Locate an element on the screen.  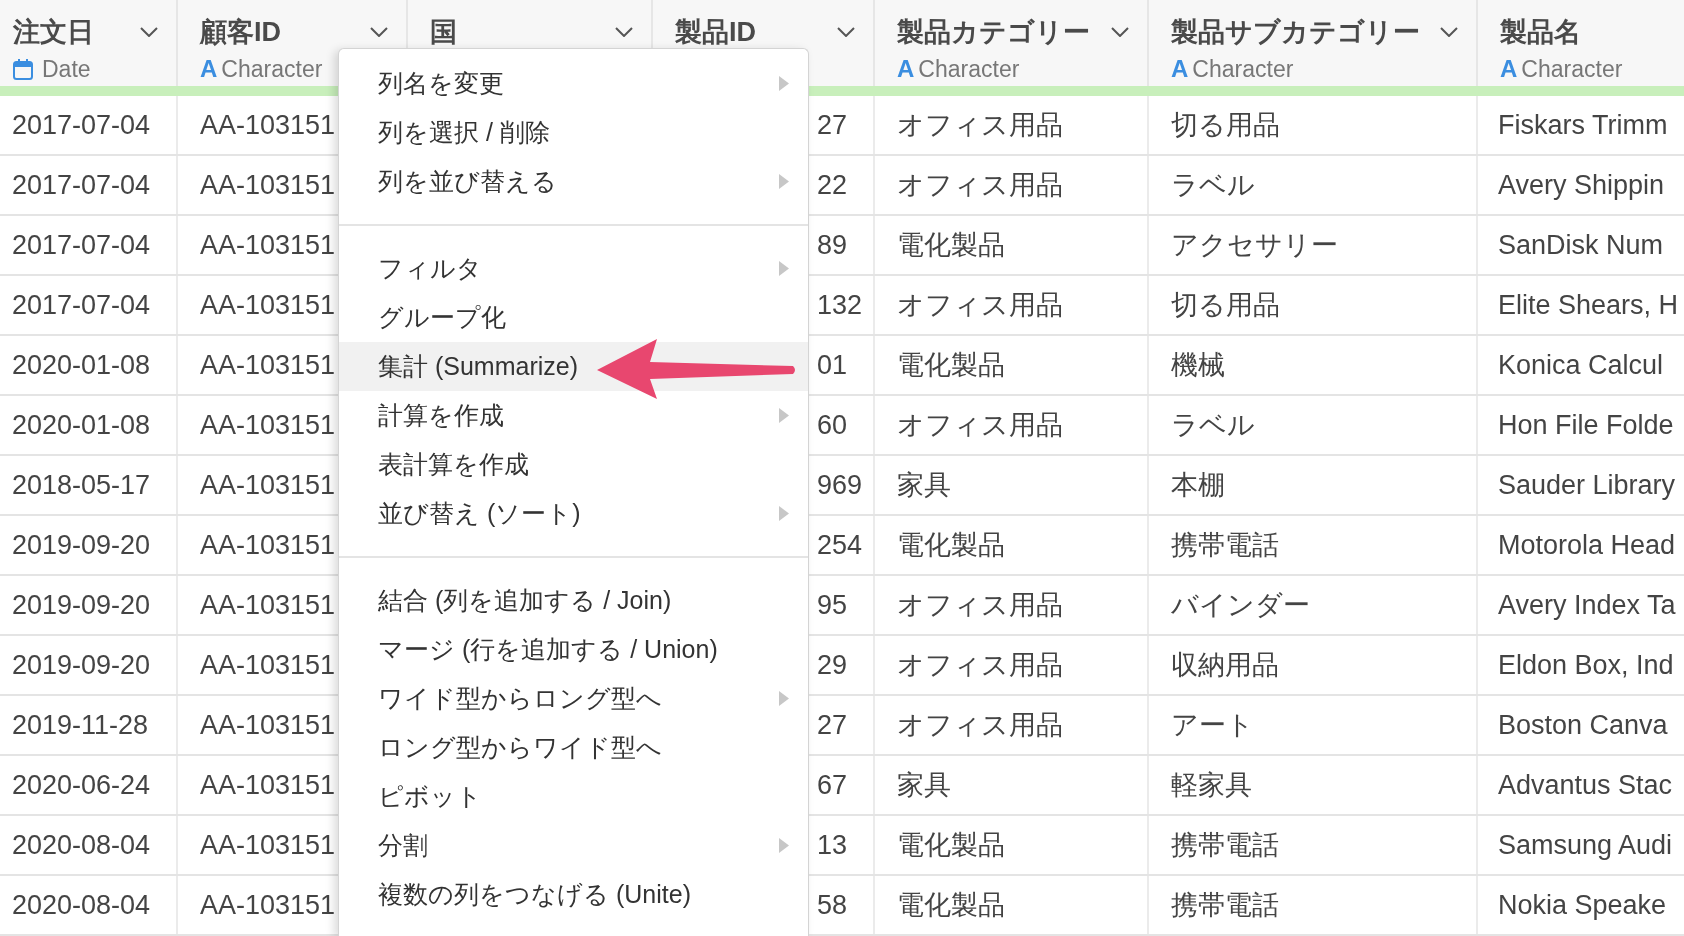
table-cell: 軽家具 is located at coordinates (1313, 785).